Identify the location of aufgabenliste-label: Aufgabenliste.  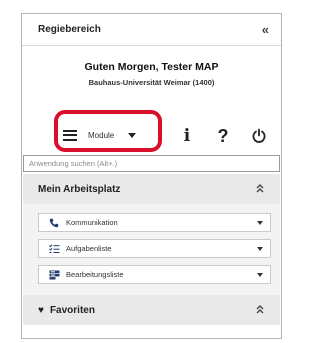
(89, 248).